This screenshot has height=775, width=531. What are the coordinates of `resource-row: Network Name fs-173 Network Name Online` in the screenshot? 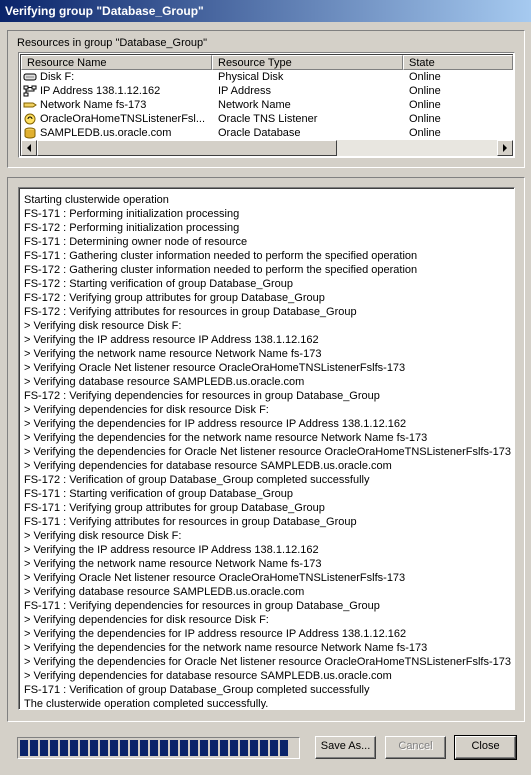 It's located at (267, 105).